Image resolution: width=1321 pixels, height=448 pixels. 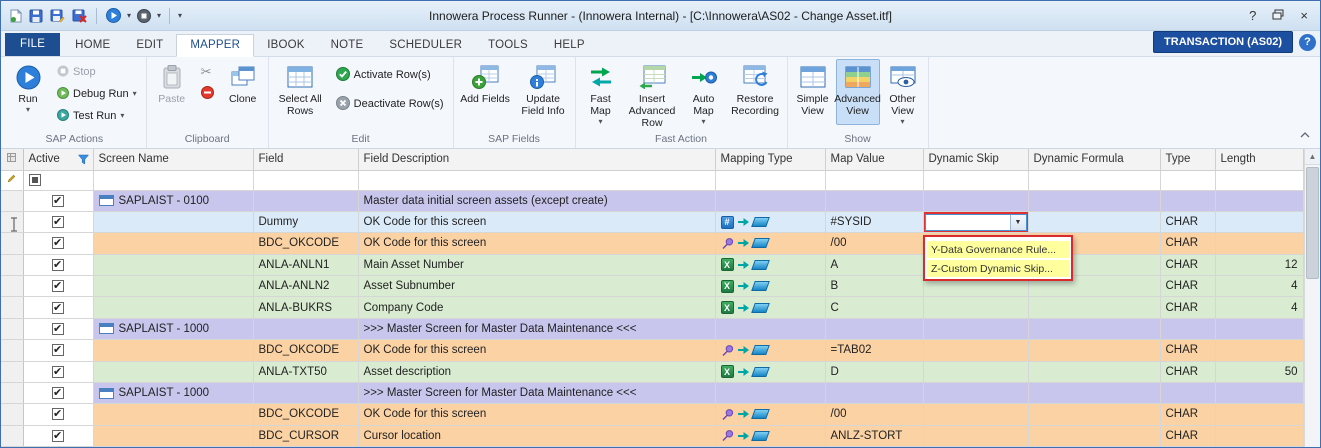 What do you see at coordinates (874, 286) in the screenshot?
I see `map-value-cell: B` at bounding box center [874, 286].